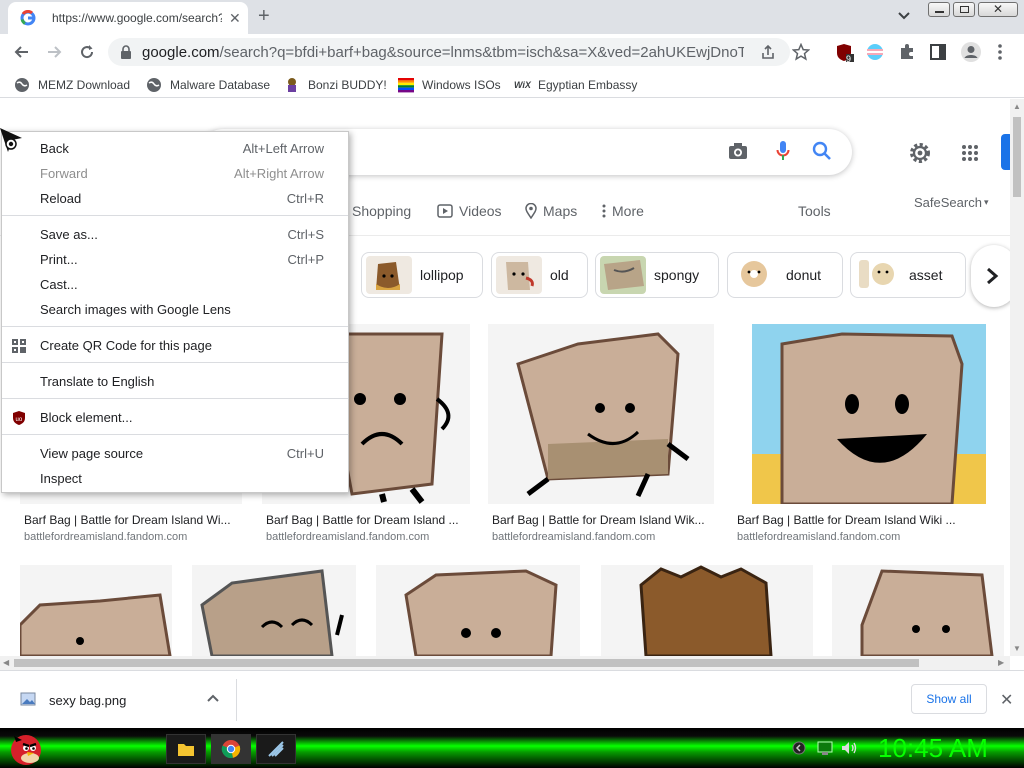  Describe the element at coordinates (551, 211) in the screenshot. I see `tab-maps: Maps` at that location.